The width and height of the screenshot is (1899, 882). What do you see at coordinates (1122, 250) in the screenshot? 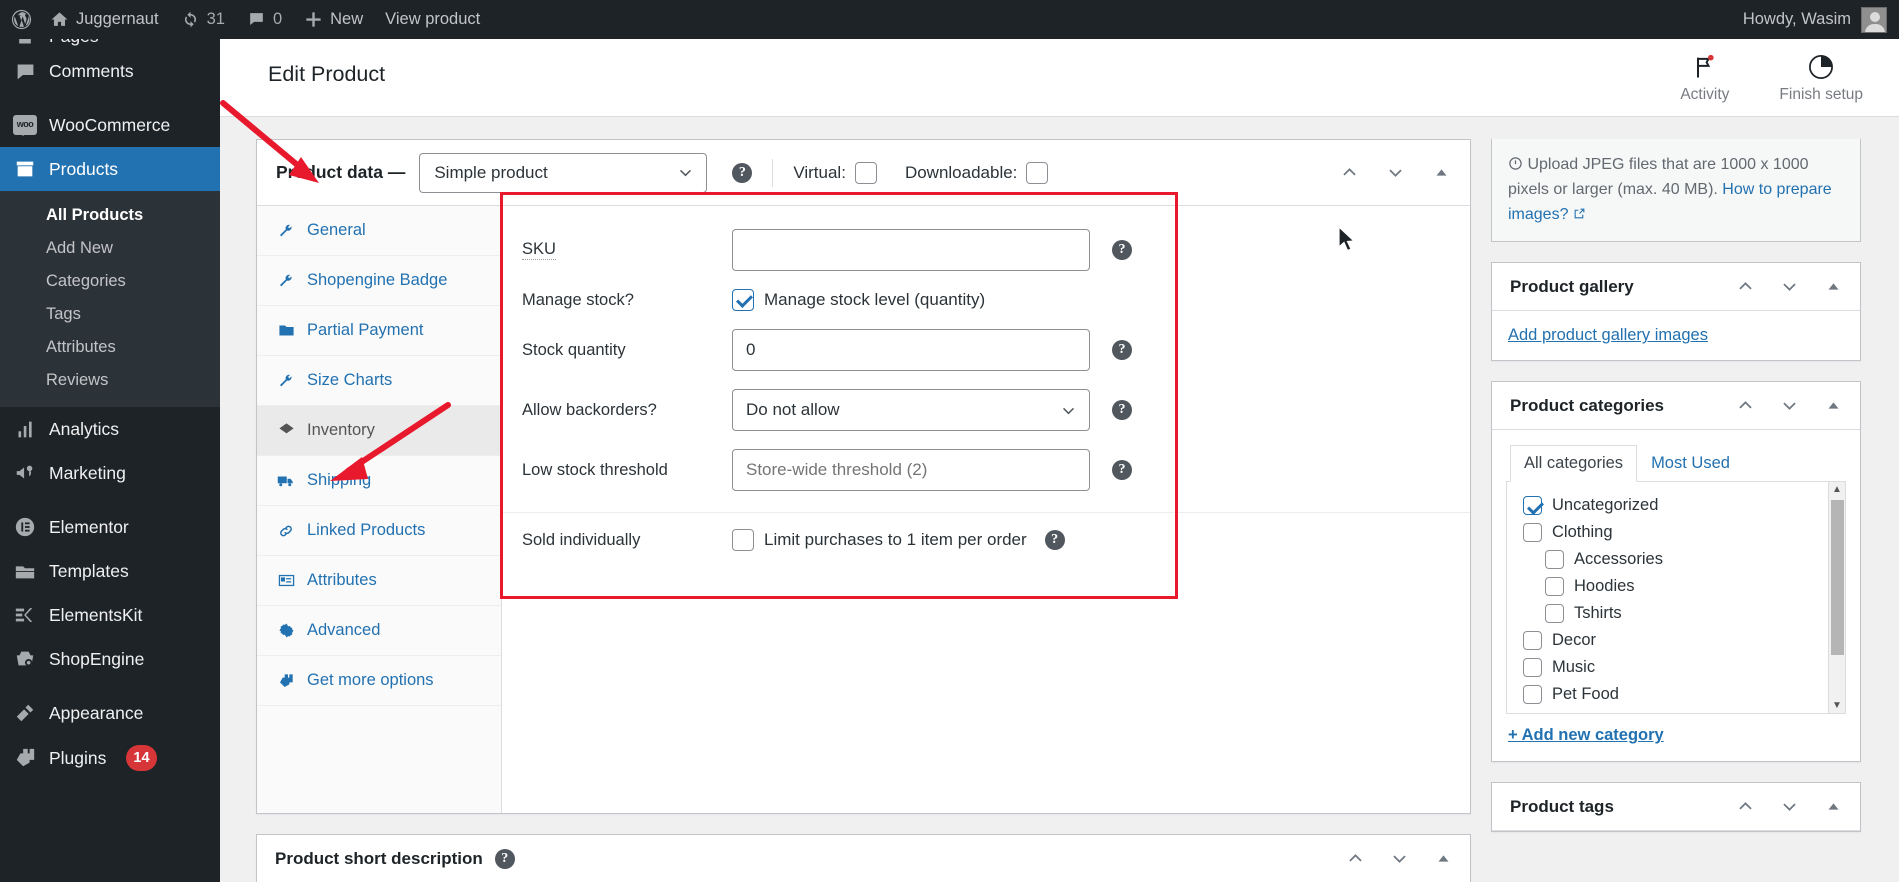
I see `sku-help-tip: ?` at bounding box center [1122, 250].